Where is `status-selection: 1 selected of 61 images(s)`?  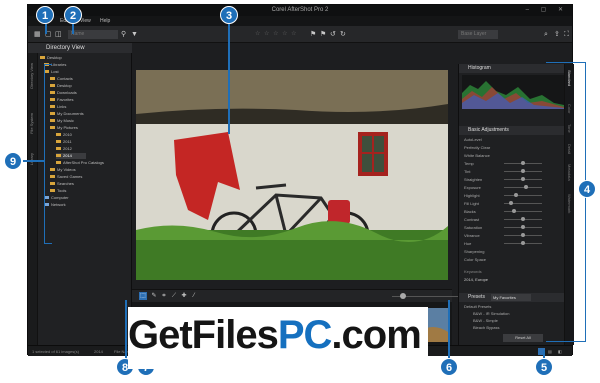
status-selection: 1 selected of 61 images(s) is located at coordinates (55, 351).